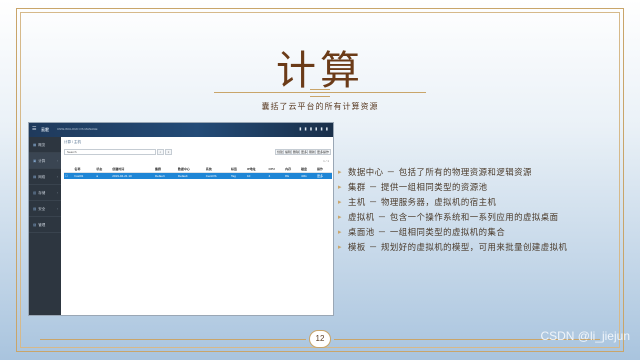 The height and width of the screenshot is (360, 640). I want to click on pager: 1 / 1, so click(326, 161).